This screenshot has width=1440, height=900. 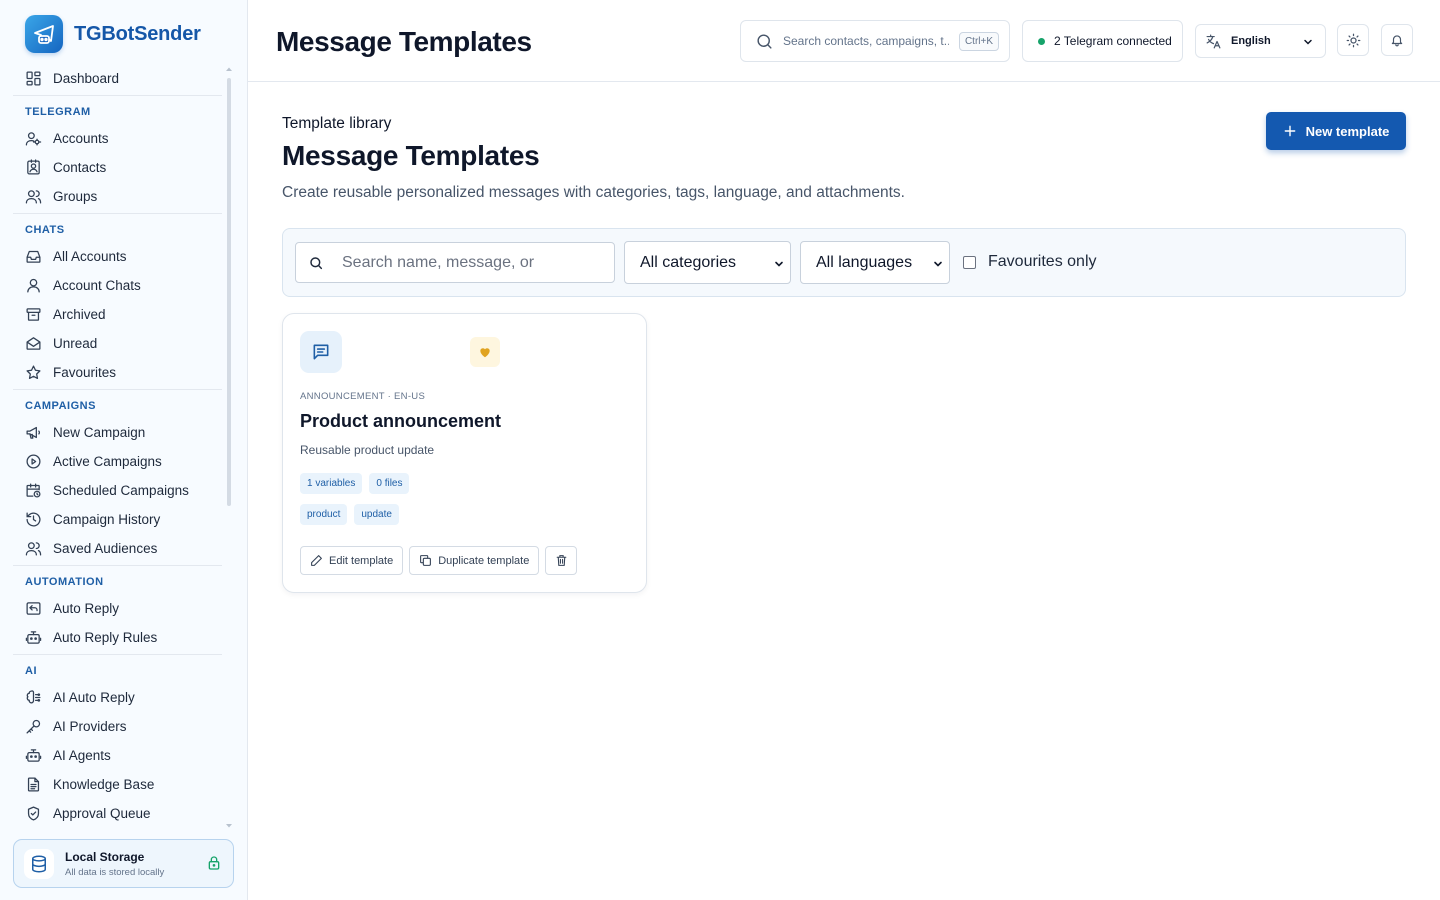 What do you see at coordinates (117, 167) in the screenshot?
I see `sidebar-item-contacts: Contacts` at bounding box center [117, 167].